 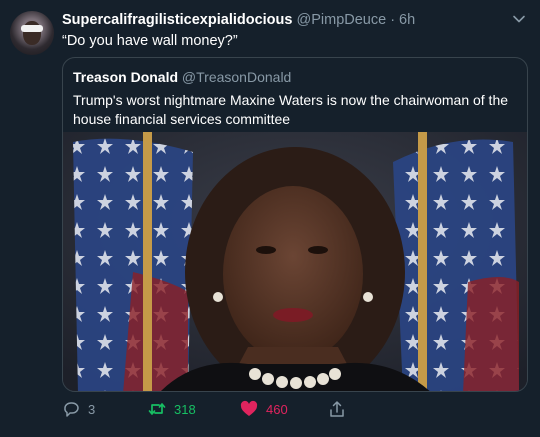 I want to click on reply-button: 3, so click(x=78, y=409).